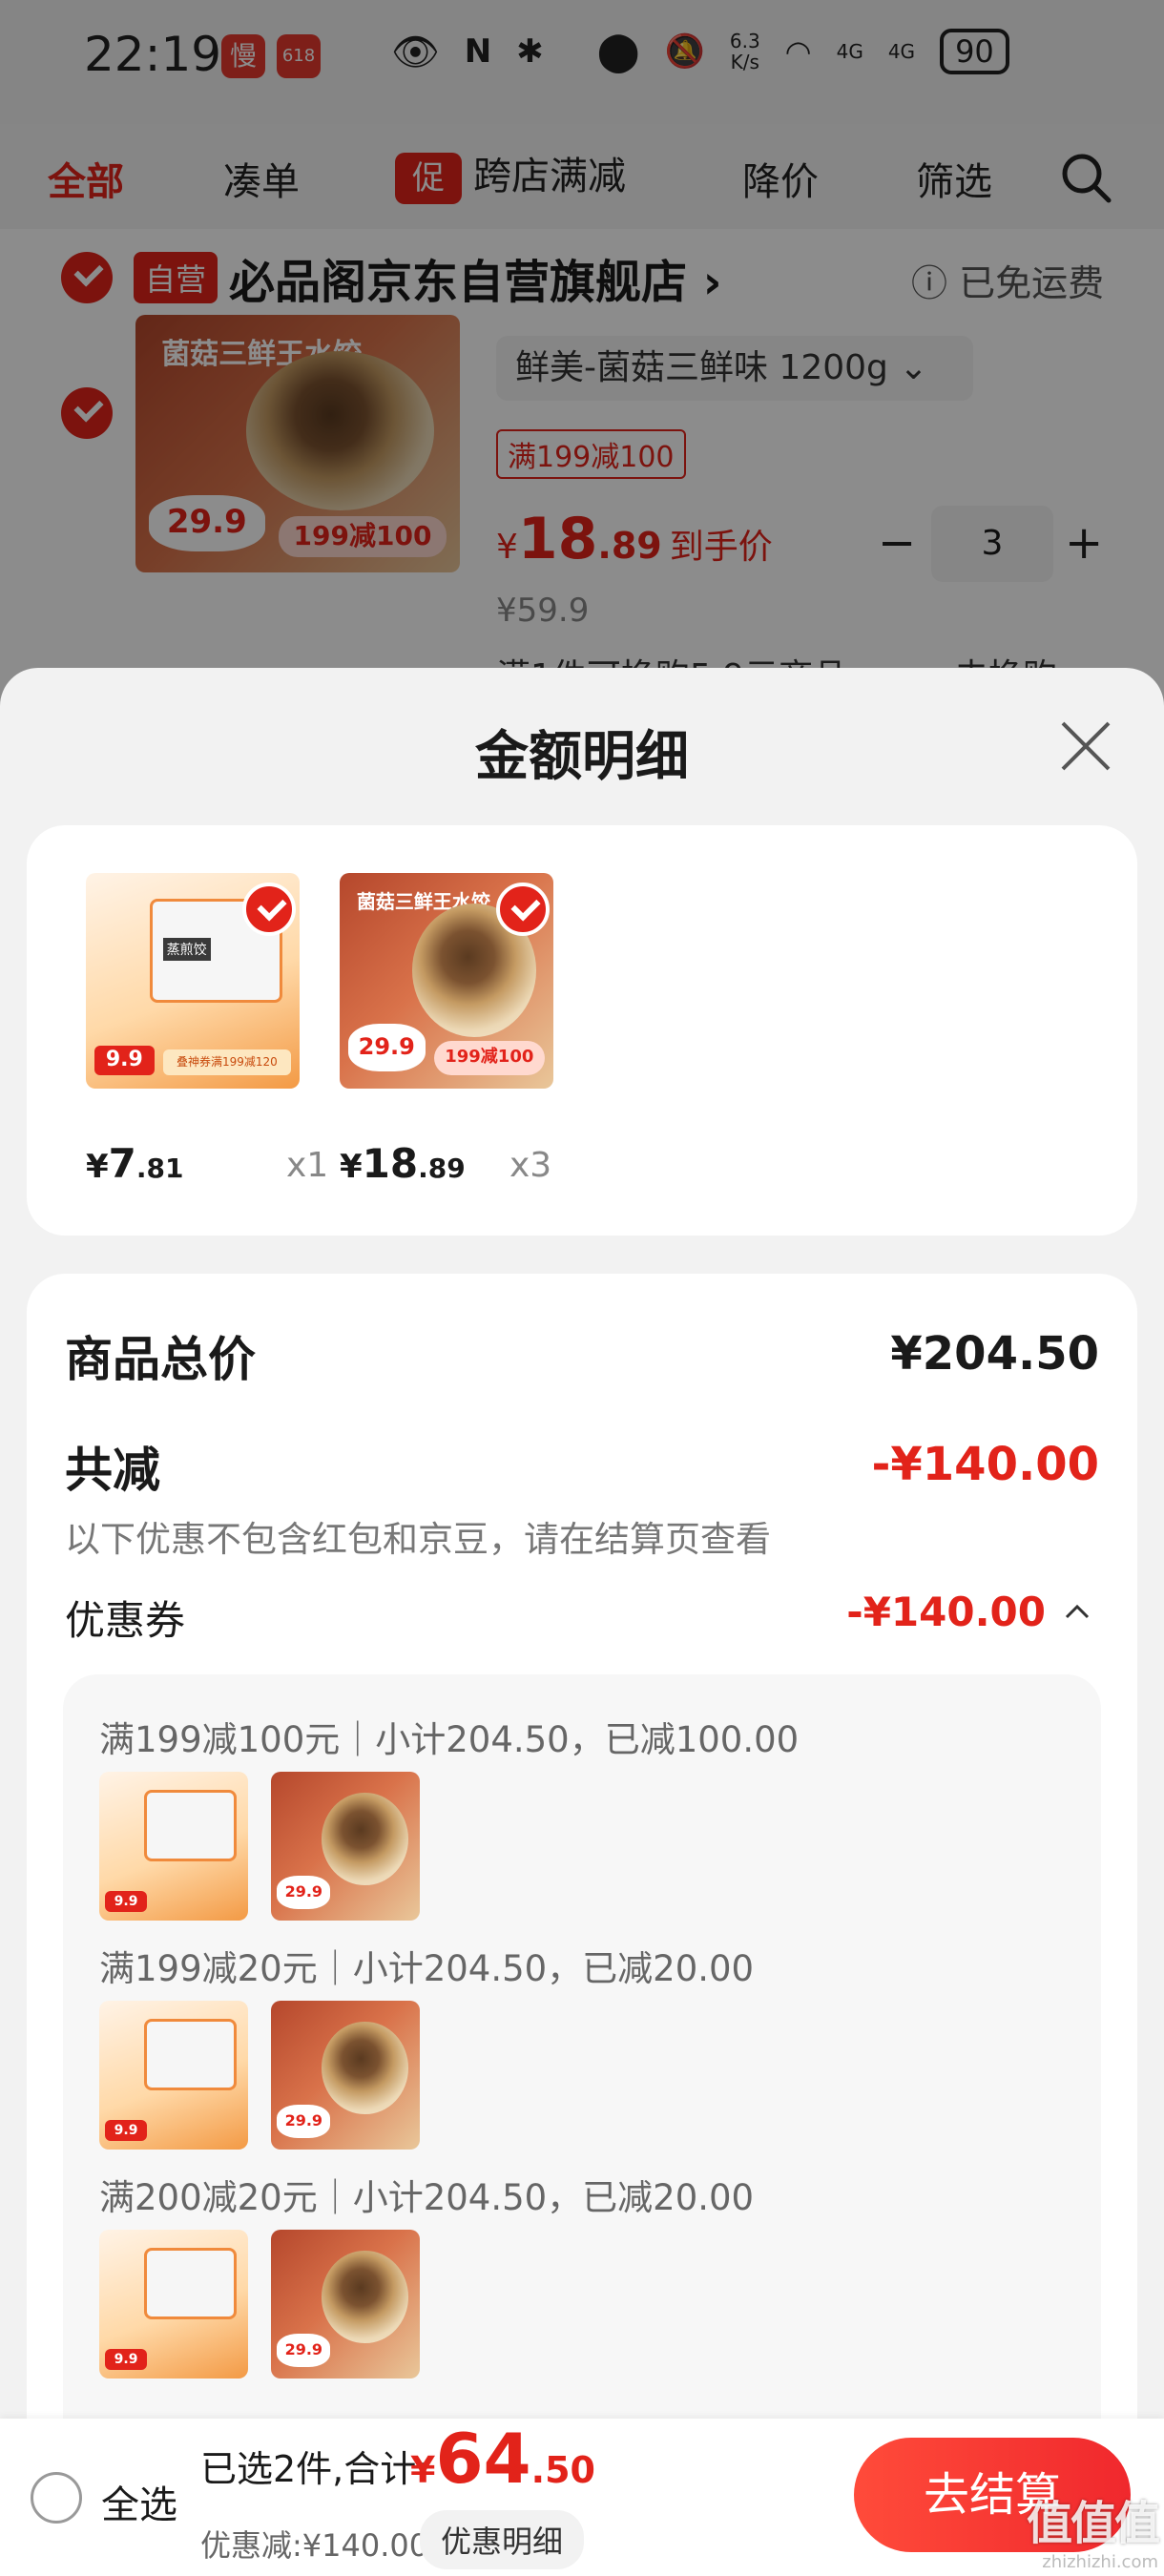 The height and width of the screenshot is (2576, 1164). What do you see at coordinates (446, 981) in the screenshot?
I see `product-thumb-mushroom: 菌菇三鲜王水饺 29.9 199减100` at bounding box center [446, 981].